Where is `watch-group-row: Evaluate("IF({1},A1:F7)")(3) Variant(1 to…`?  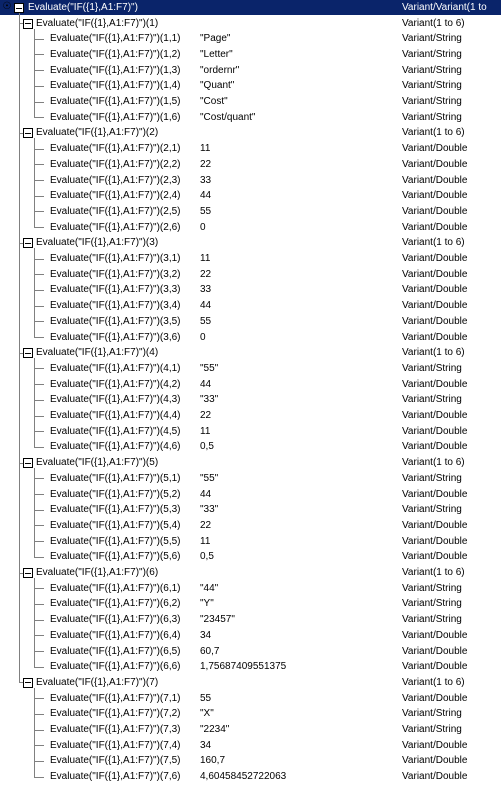 watch-group-row: Evaluate("IF({1},A1:F7)")(3) Variant(1 to… is located at coordinates (250, 243).